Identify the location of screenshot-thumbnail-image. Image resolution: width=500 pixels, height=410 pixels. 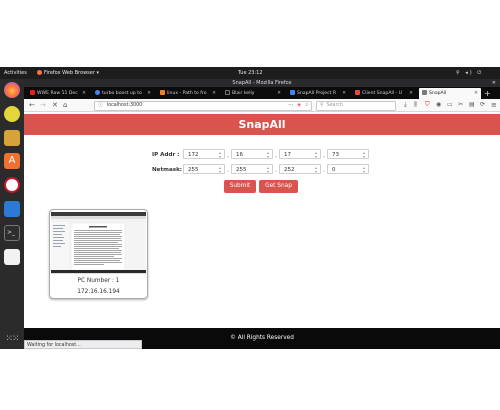
(98, 242).